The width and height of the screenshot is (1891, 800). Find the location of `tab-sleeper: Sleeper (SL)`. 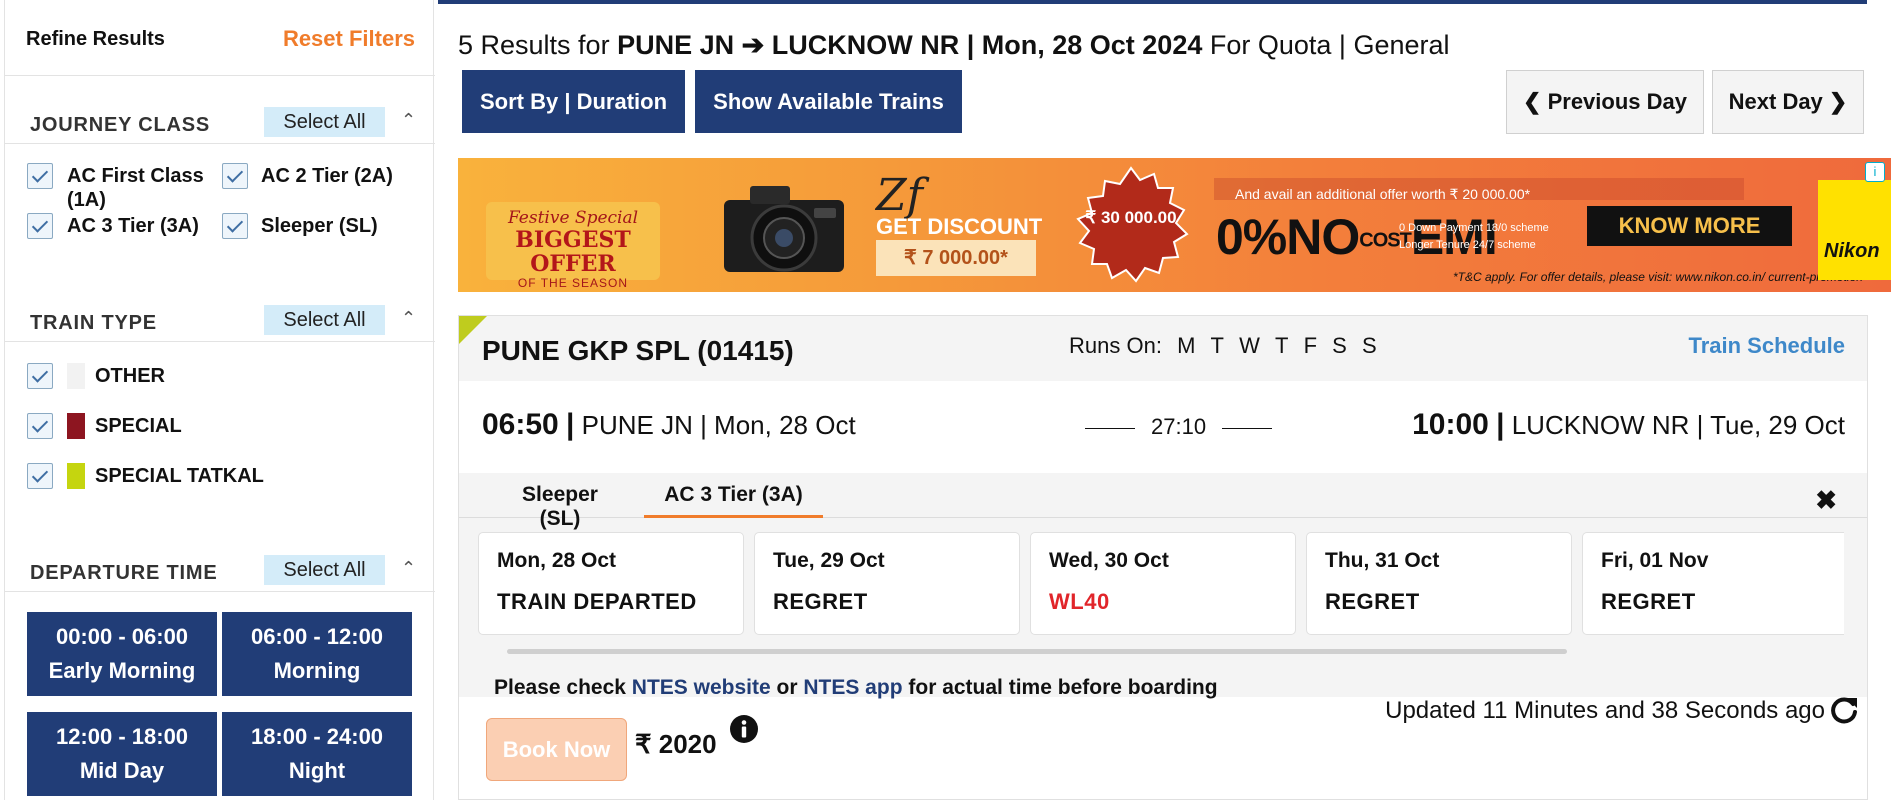

tab-sleeper: Sleeper (SL) is located at coordinates (560, 506).